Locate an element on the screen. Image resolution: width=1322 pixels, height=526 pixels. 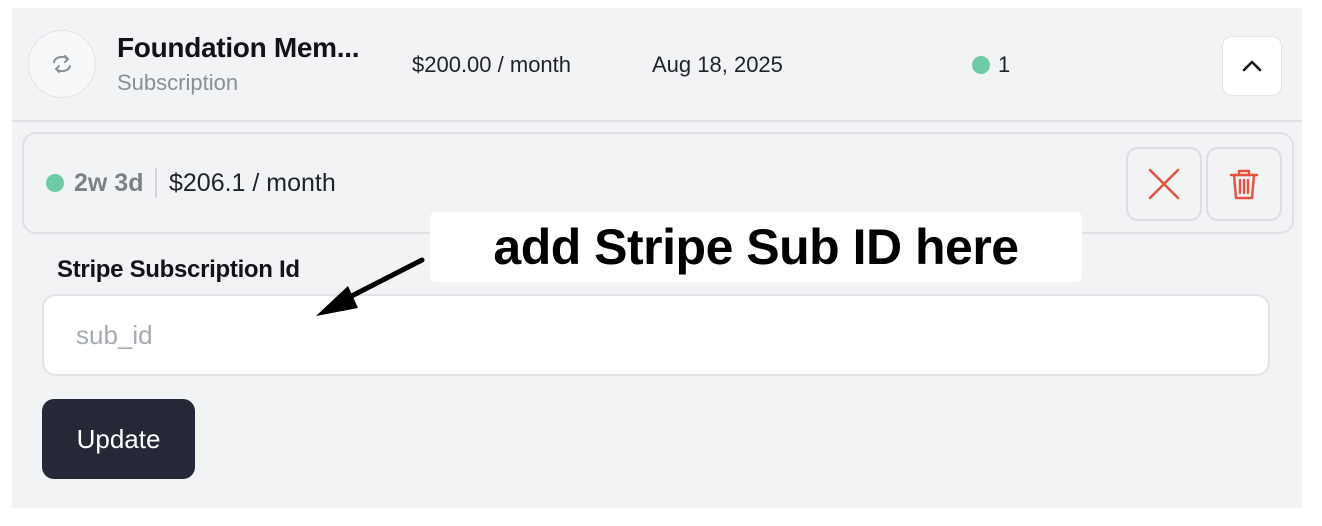
delete-button is located at coordinates (1244, 184).